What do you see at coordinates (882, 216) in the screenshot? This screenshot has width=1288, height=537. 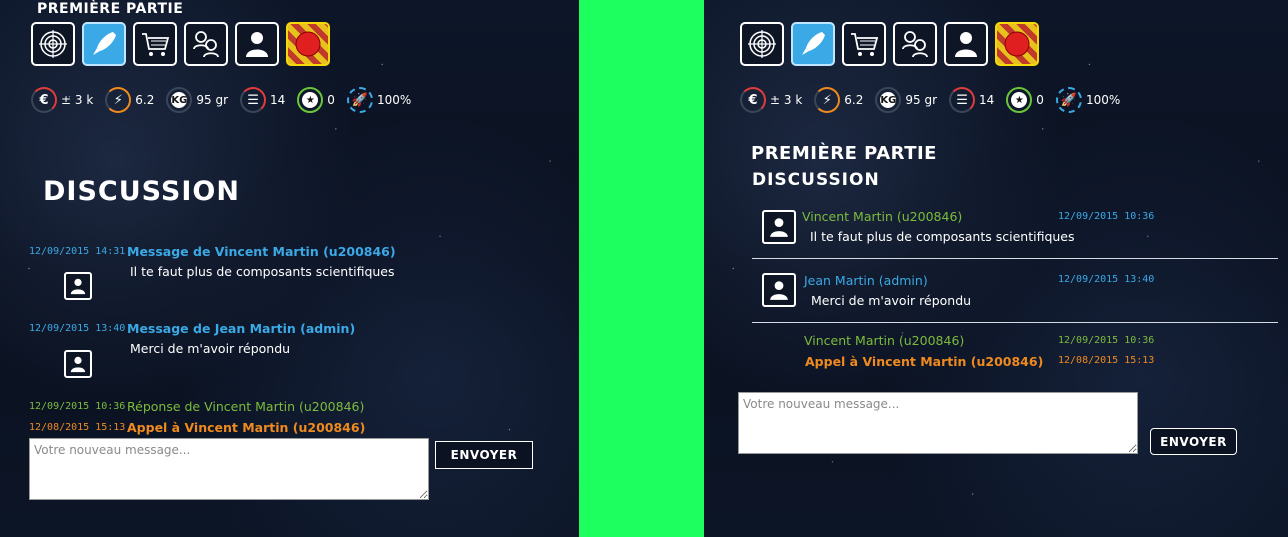 I see `message-sender: Vincent Martin (u200846)` at bounding box center [882, 216].